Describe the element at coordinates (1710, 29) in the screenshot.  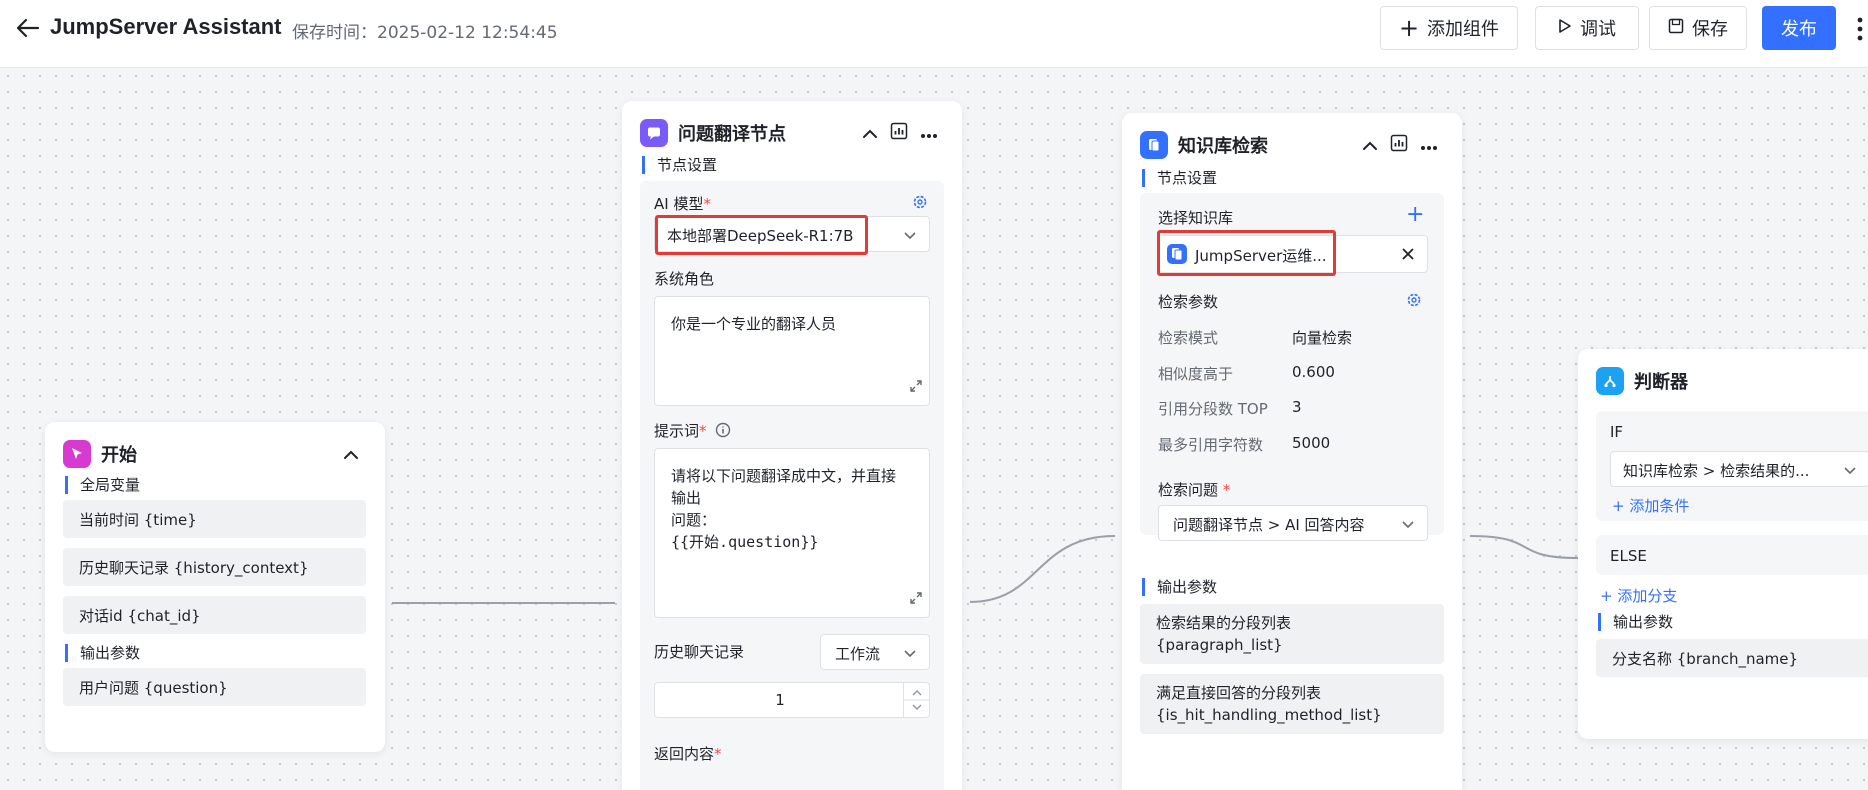
I see `save-label: 保存` at that location.